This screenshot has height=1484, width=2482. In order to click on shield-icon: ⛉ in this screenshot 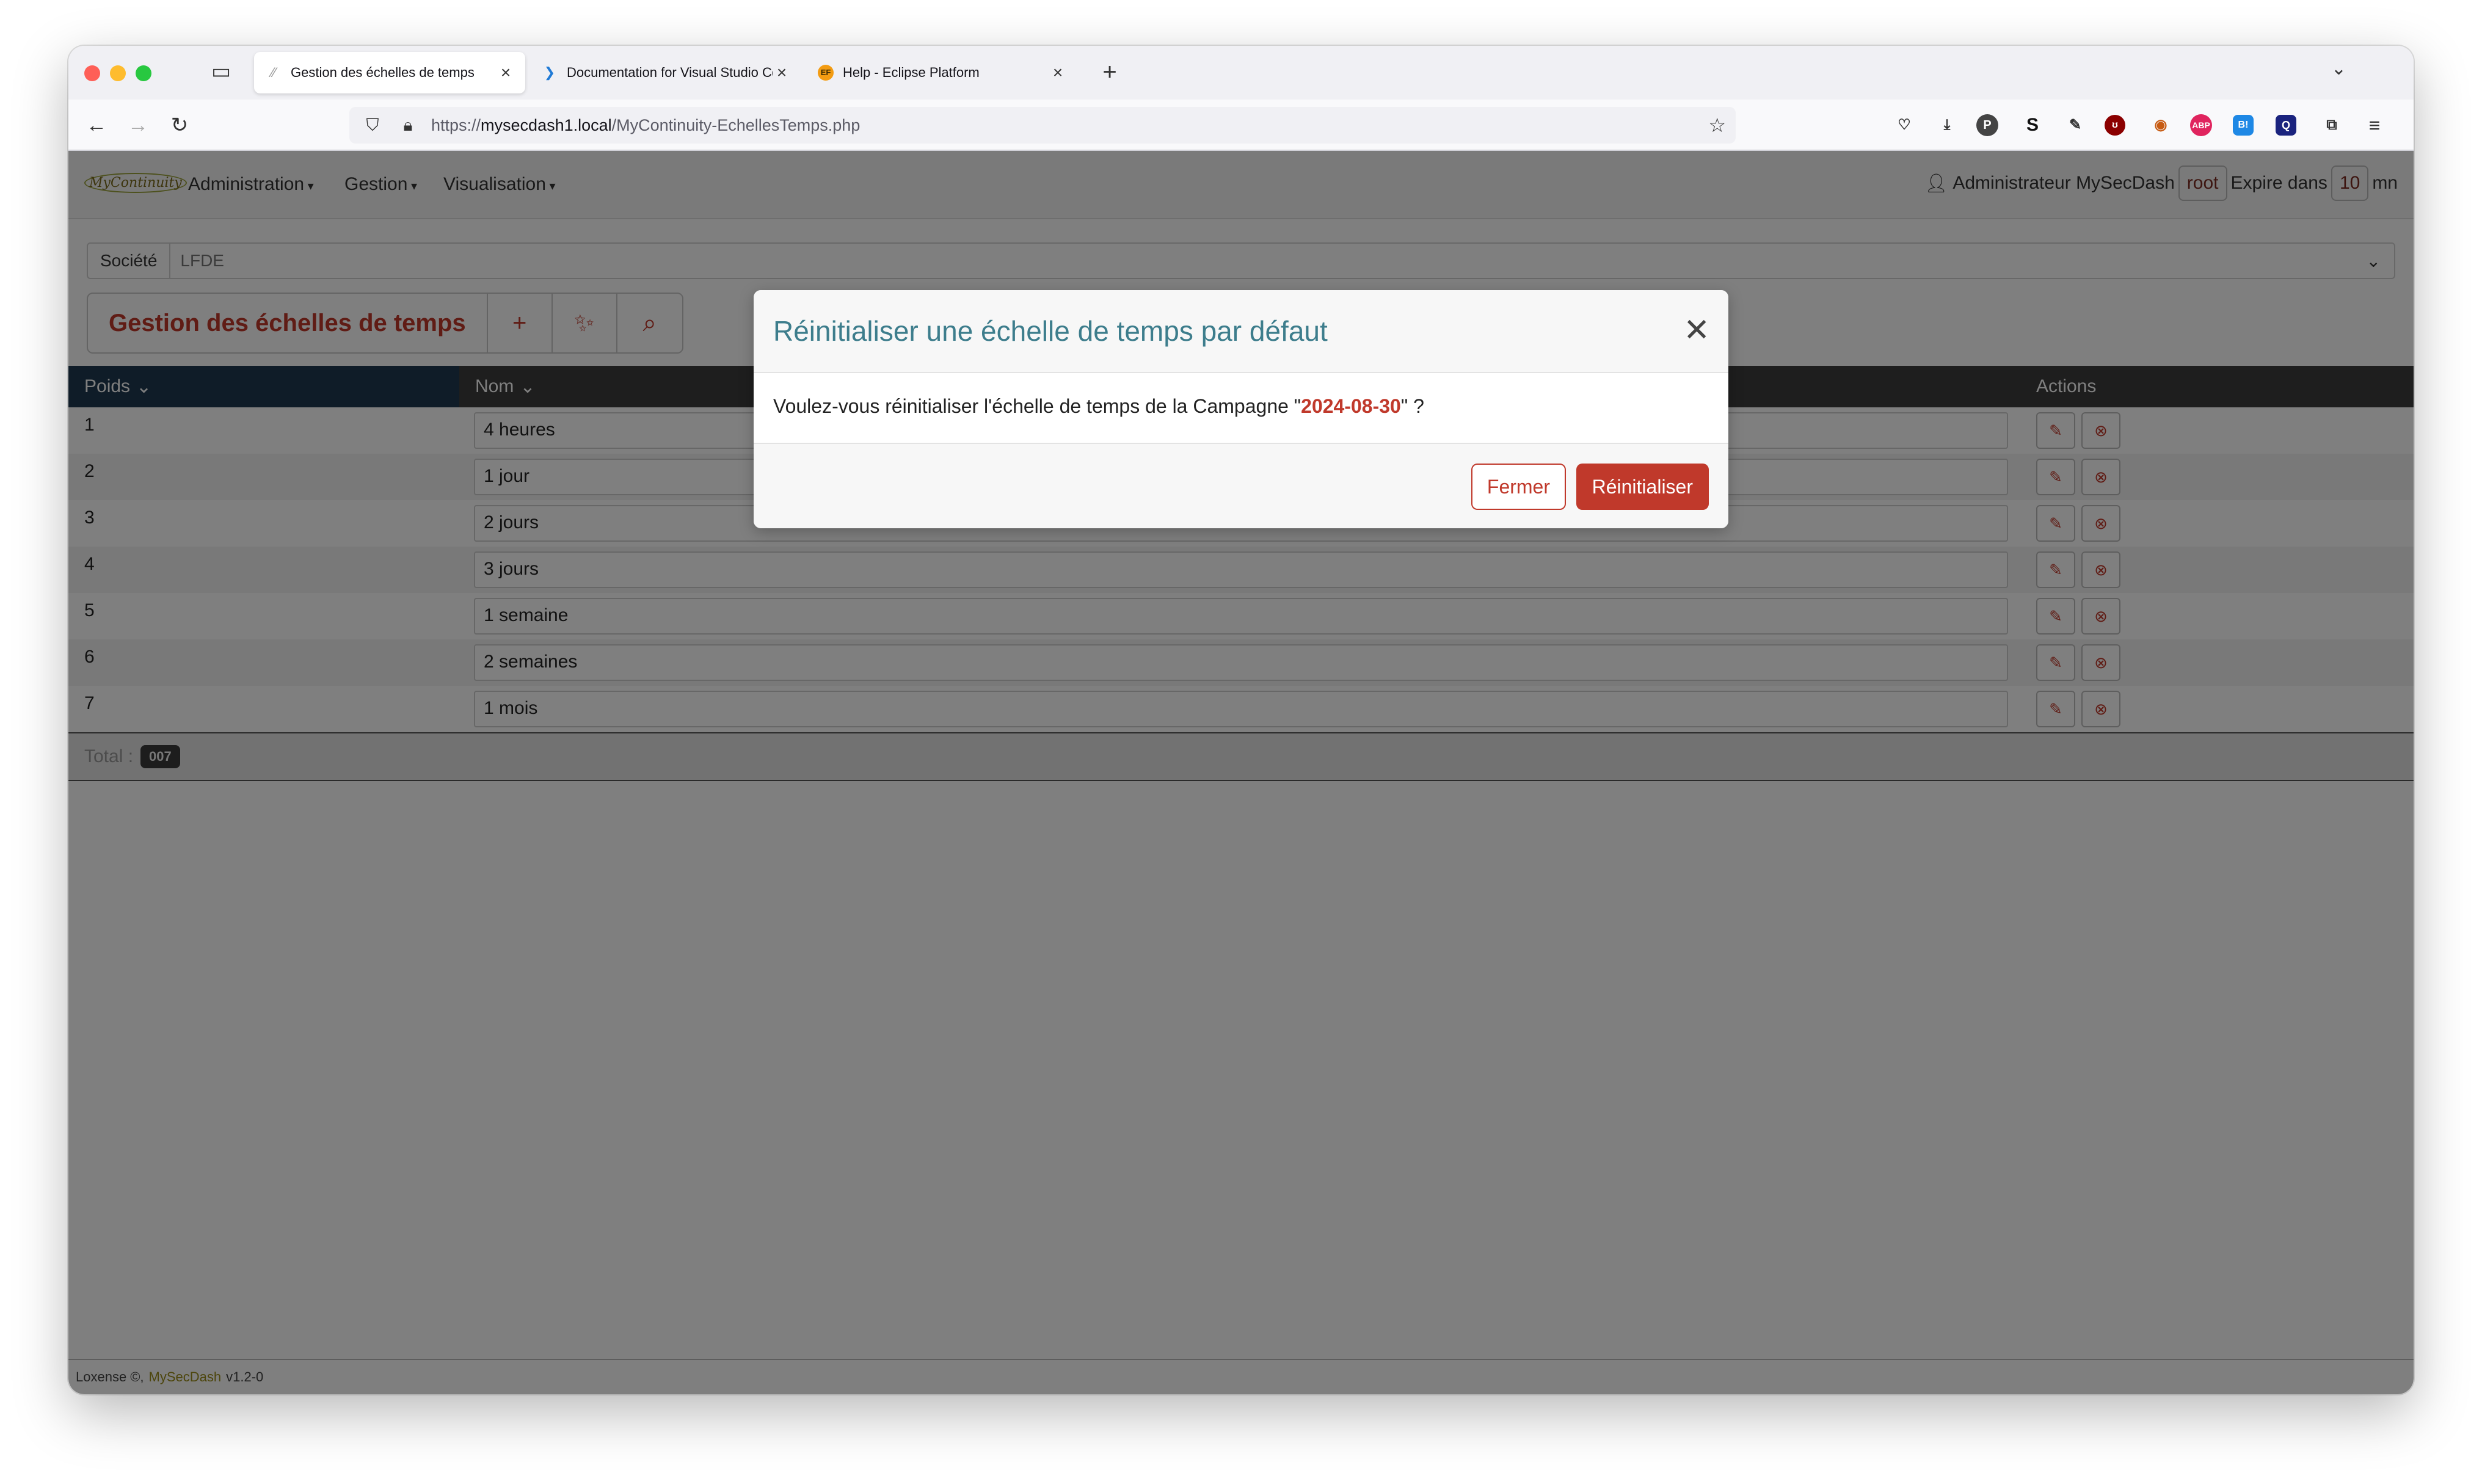, I will do `click(373, 126)`.